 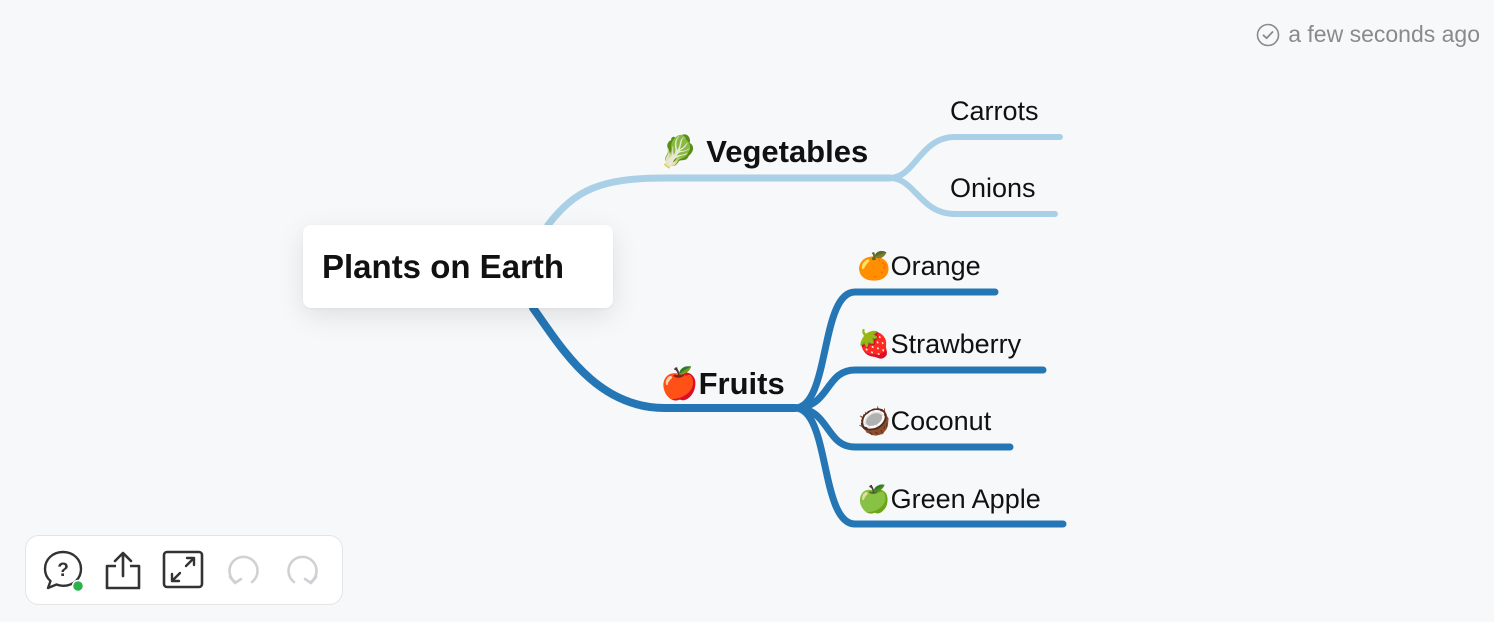 I want to click on connector-fruits-strawberry, so click(x=919, y=389).